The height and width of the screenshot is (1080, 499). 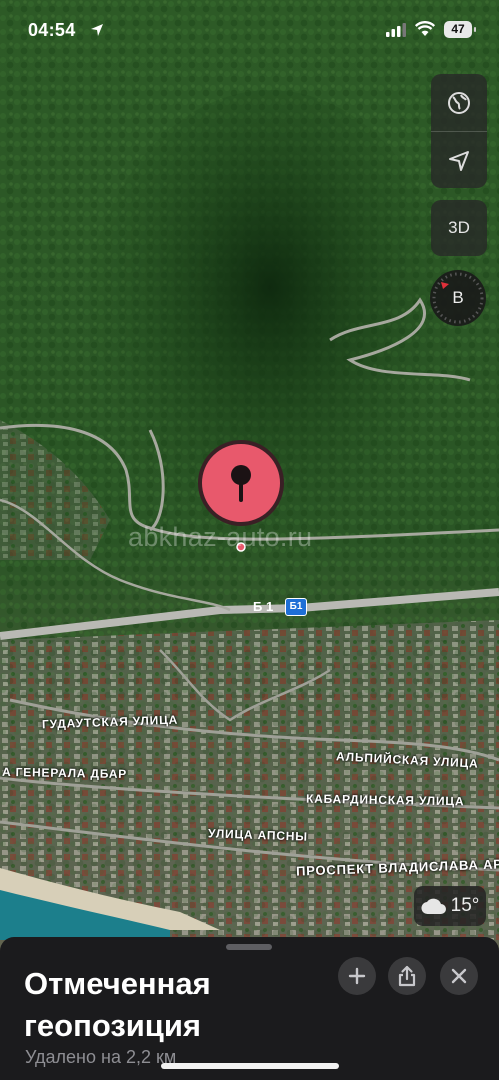 I want to click on status-time: 04:54, so click(x=52, y=30).